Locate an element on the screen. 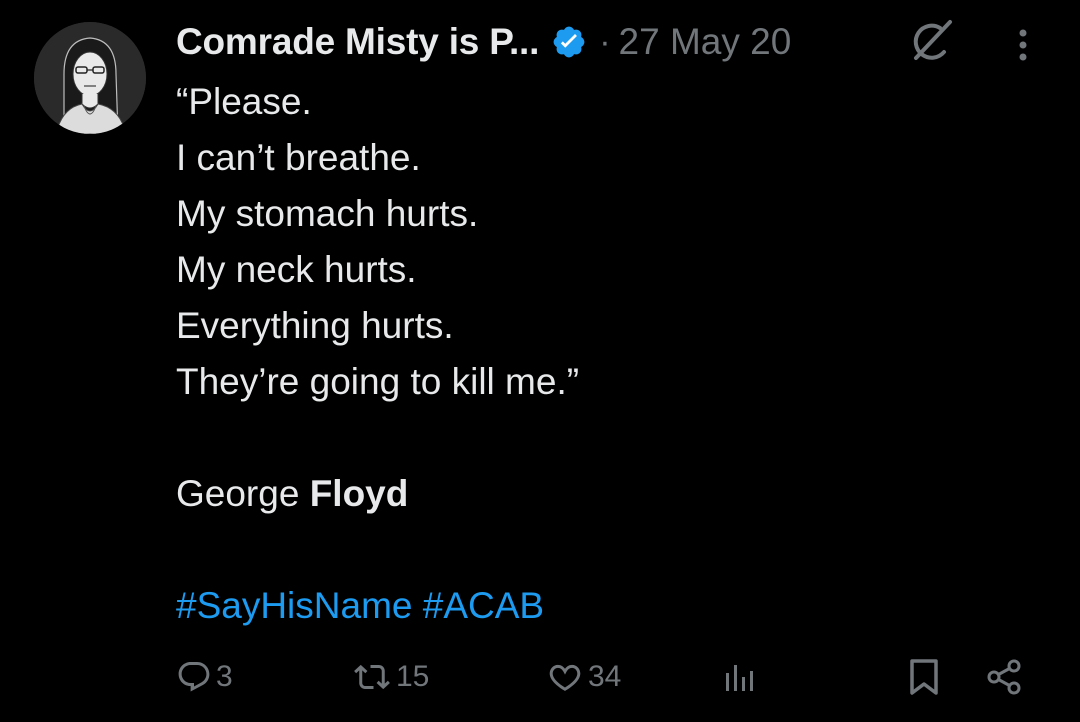 Image resolution: width=1080 pixels, height=722 pixels. share-icon is located at coordinates (1004, 677).